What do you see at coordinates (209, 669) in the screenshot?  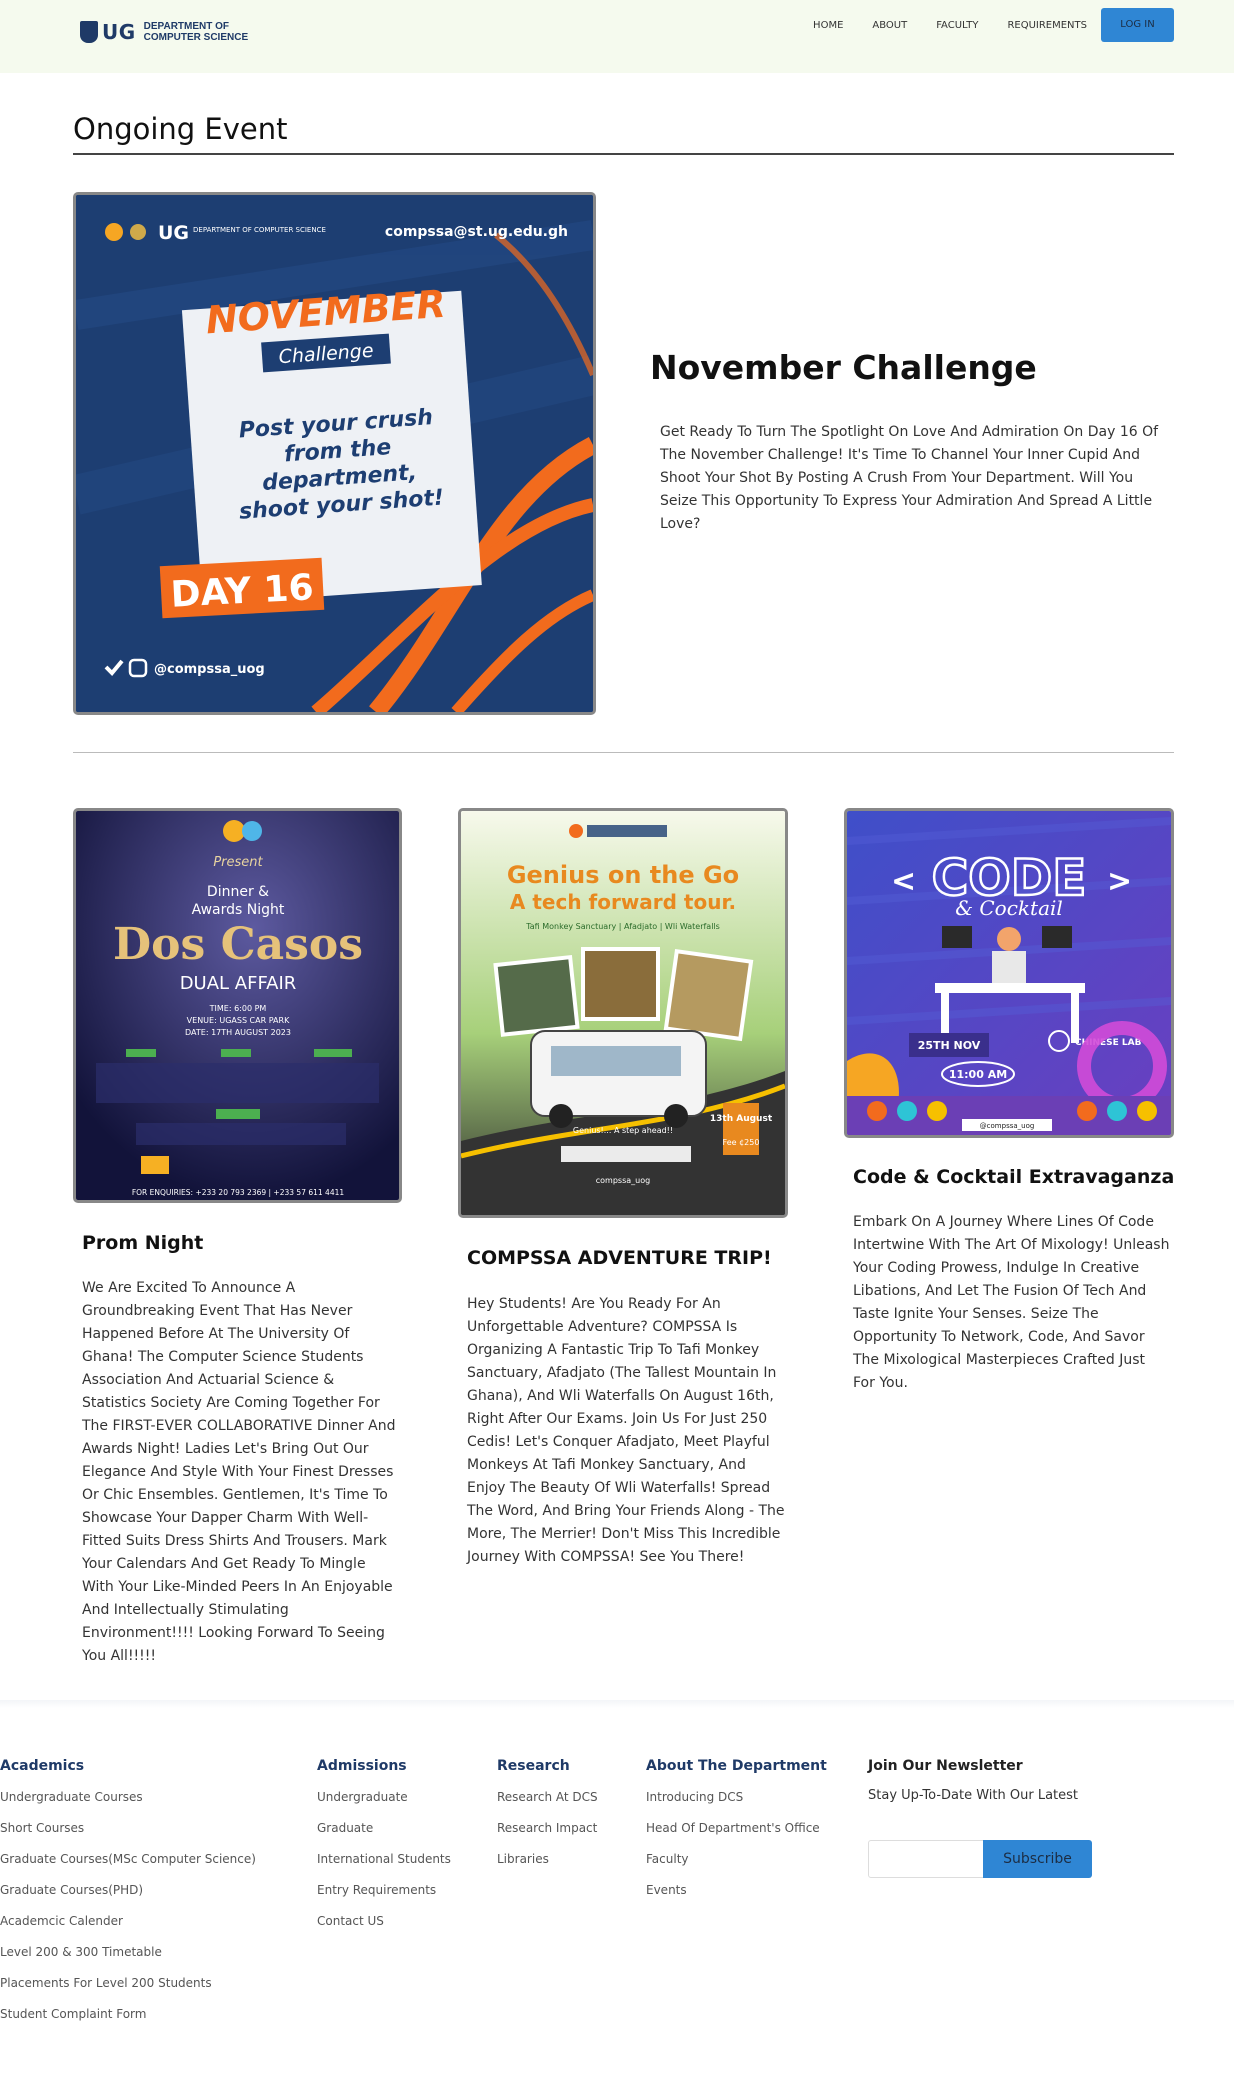 I see `poster-handle: @compssa_uog` at bounding box center [209, 669].